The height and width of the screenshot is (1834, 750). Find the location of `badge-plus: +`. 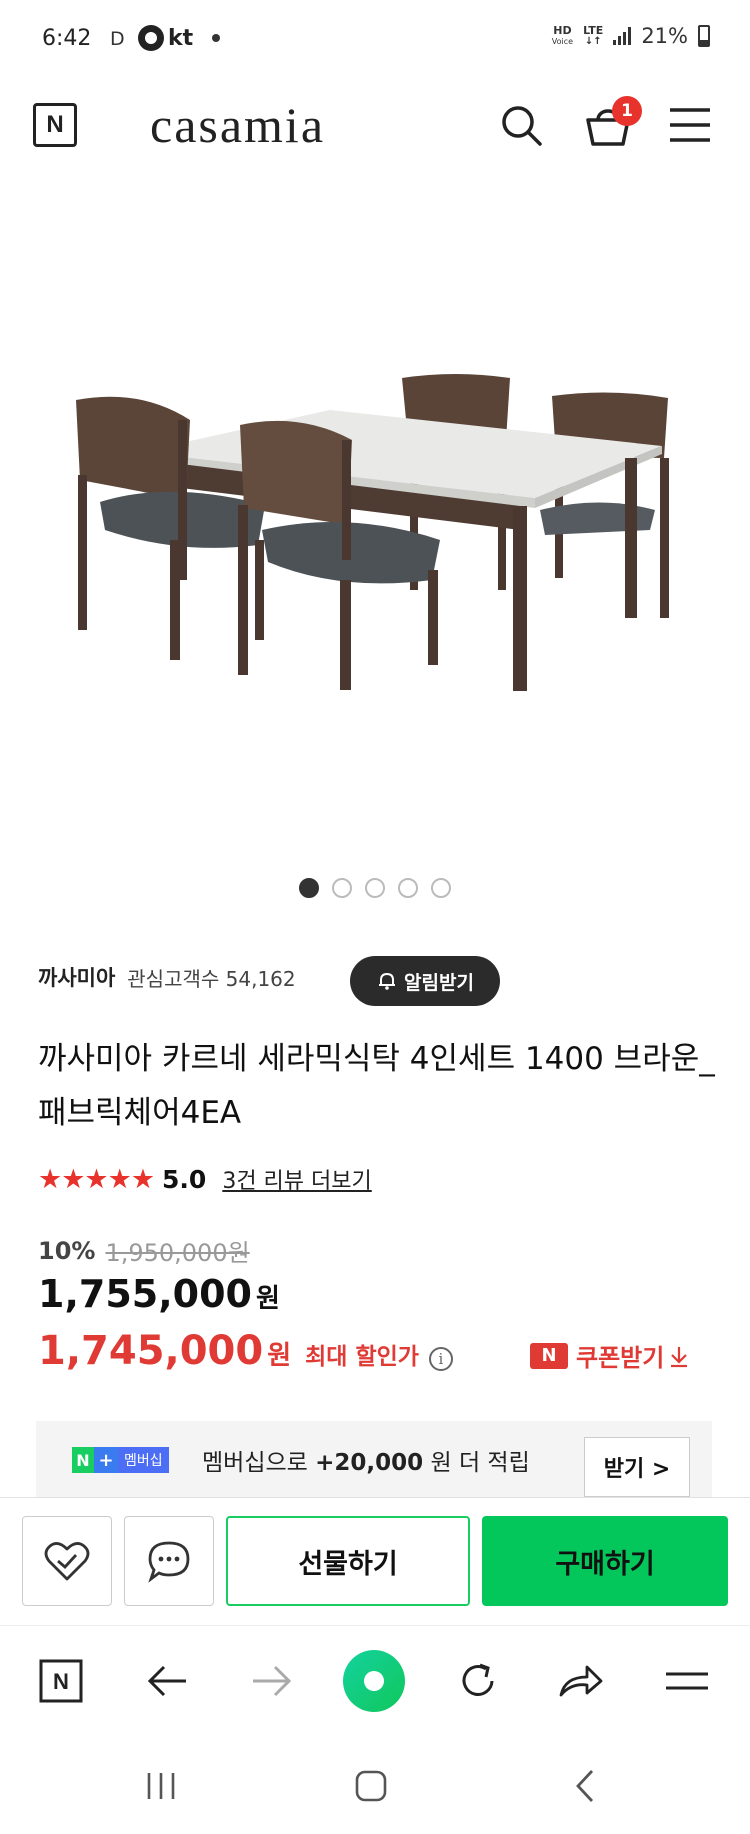

badge-plus: + is located at coordinates (106, 1460).